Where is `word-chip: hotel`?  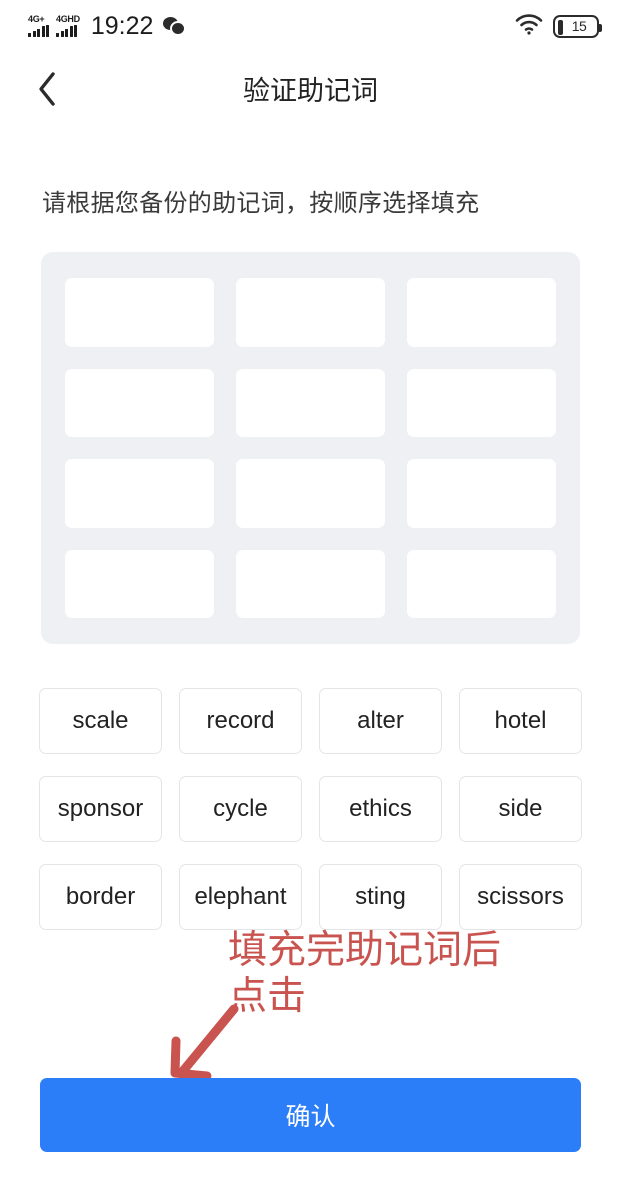
word-chip: hotel is located at coordinates (520, 721).